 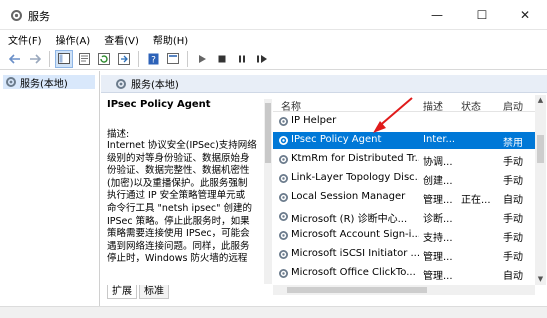 What do you see at coordinates (15, 59) in the screenshot?
I see `back-arrow-icon` at bounding box center [15, 59].